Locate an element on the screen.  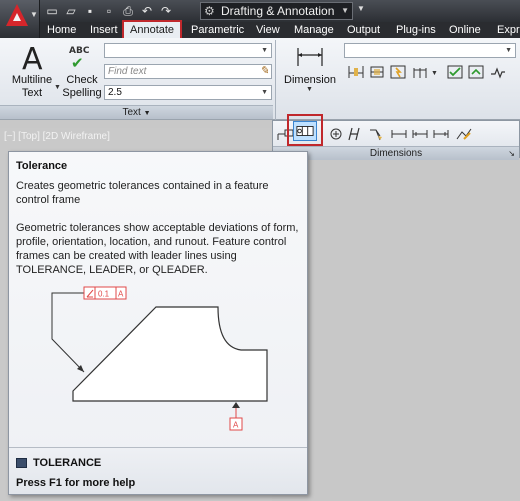
tolerance-button is located at coordinates (305, 131).